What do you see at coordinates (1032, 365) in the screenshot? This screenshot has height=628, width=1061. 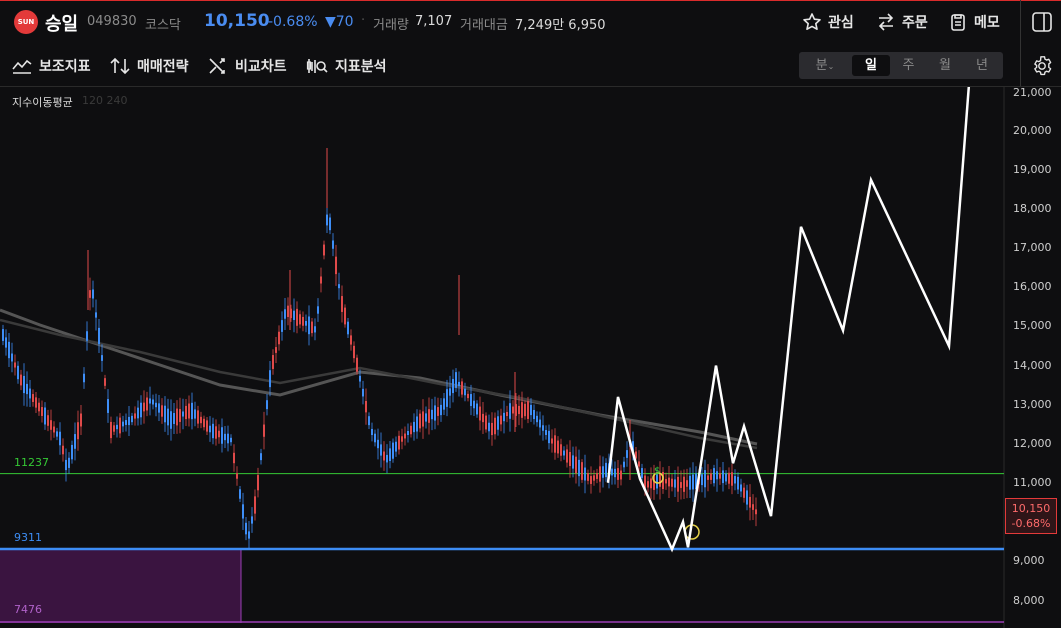 I see `y-tick: 14,000` at bounding box center [1032, 365].